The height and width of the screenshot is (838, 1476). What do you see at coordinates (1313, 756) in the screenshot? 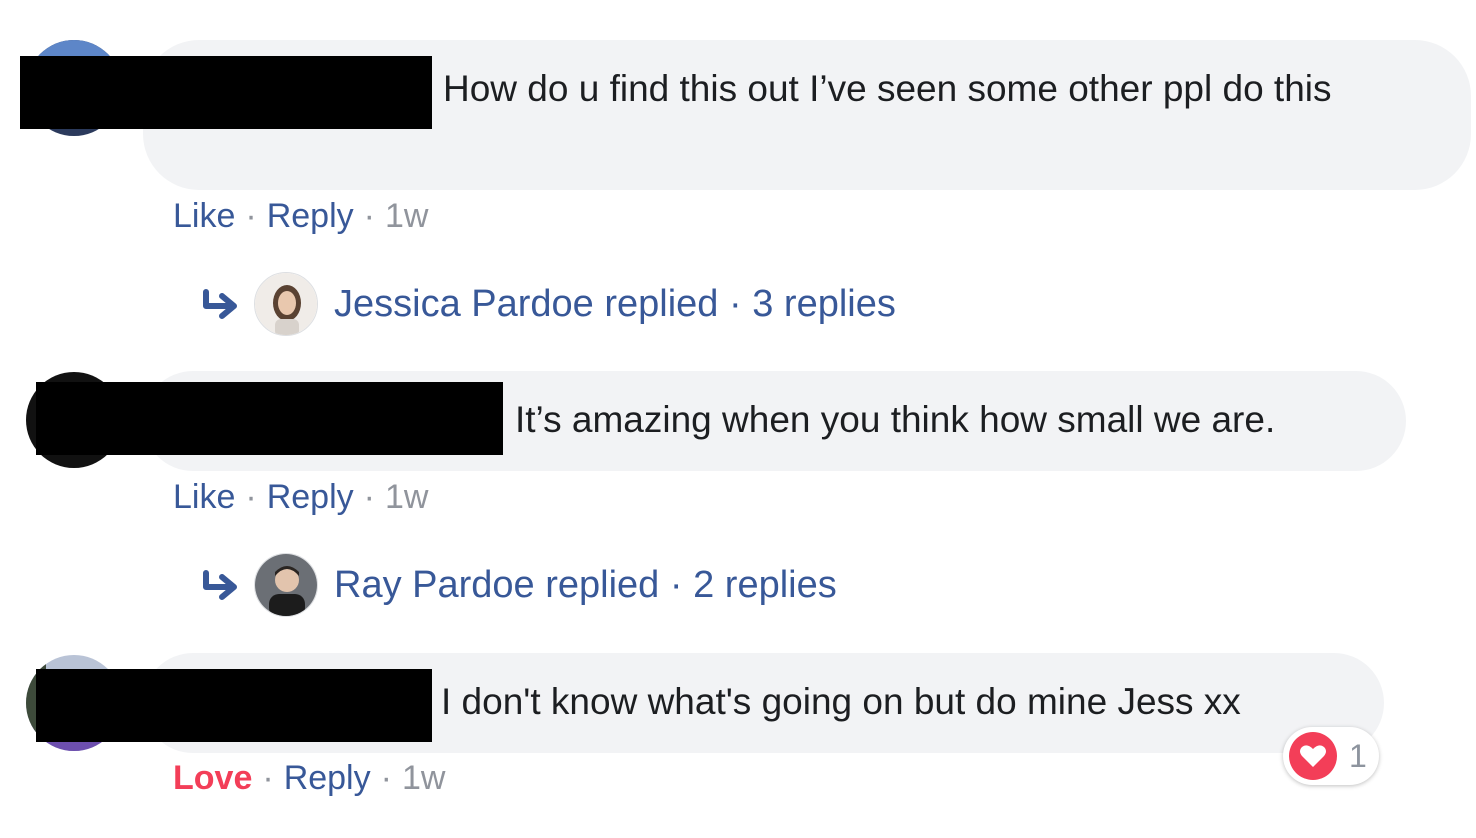
I see `heart-love-icon` at bounding box center [1313, 756].